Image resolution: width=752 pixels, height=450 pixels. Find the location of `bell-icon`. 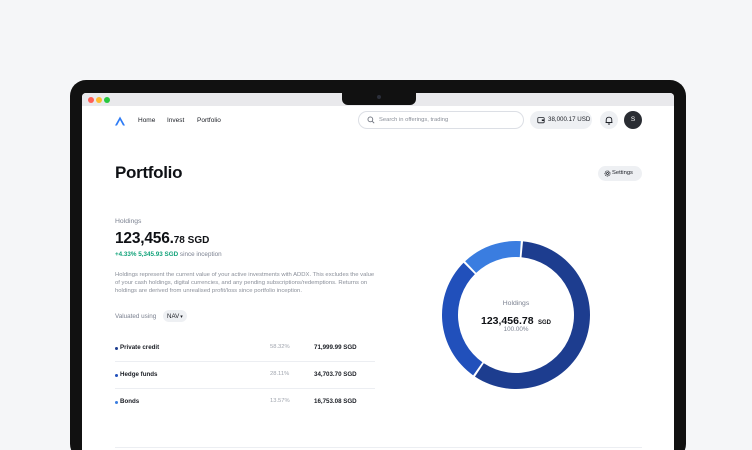

bell-icon is located at coordinates (609, 120).